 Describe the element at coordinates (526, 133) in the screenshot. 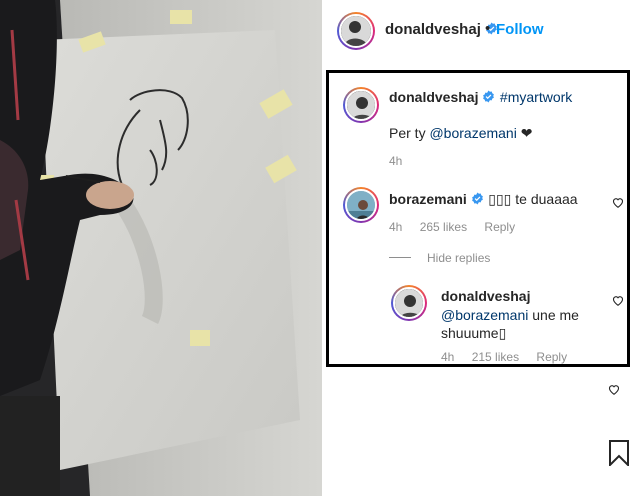

I see `heart-emoji: ❤` at that location.